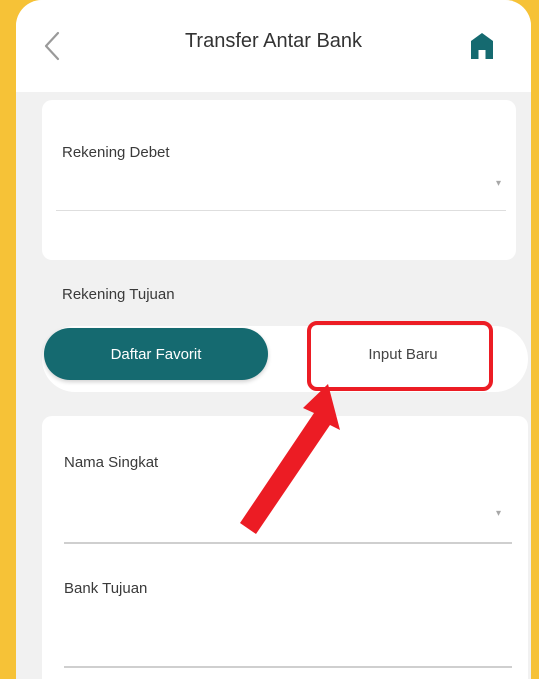  I want to click on debit-account-select: ▾, so click(281, 188).